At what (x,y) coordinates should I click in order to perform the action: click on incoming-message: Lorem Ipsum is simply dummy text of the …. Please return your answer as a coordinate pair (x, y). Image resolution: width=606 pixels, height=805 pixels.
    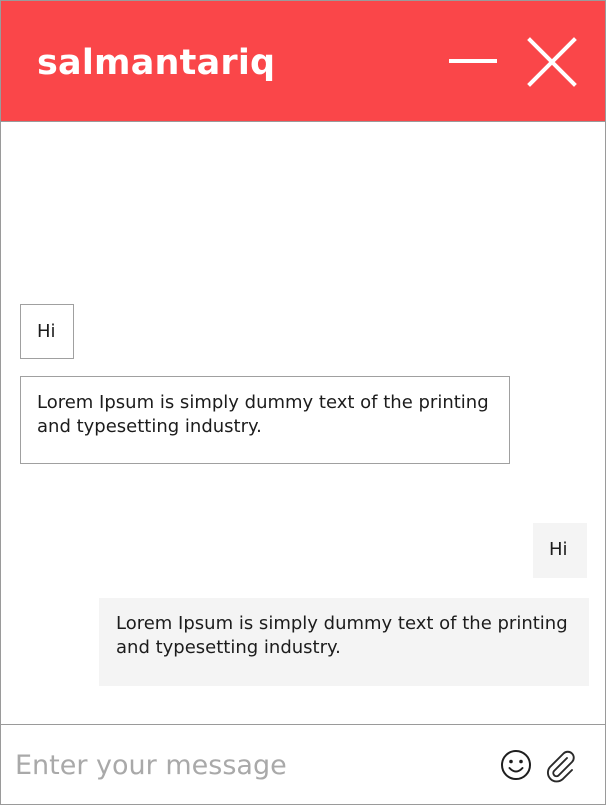
    Looking at the image, I should click on (265, 420).